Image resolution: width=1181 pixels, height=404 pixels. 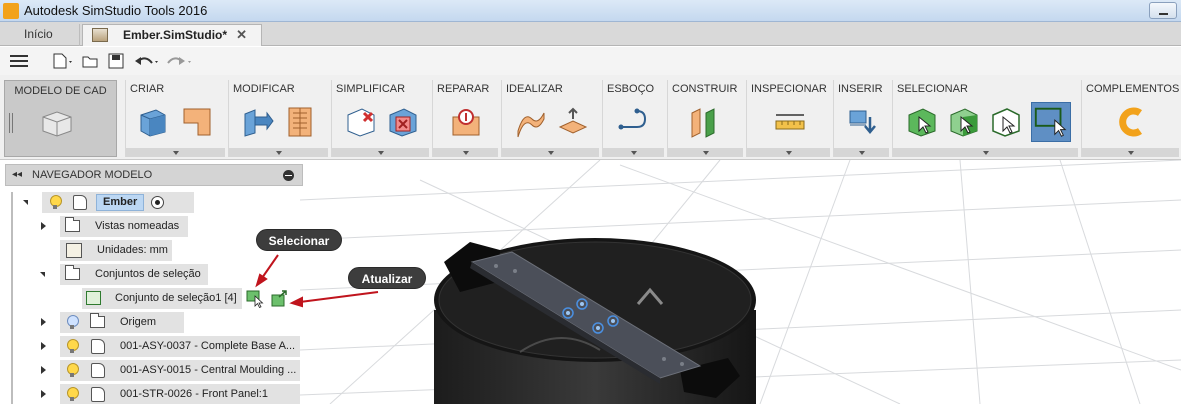 I want to click on callout-select: Selecionar, so click(x=299, y=240).